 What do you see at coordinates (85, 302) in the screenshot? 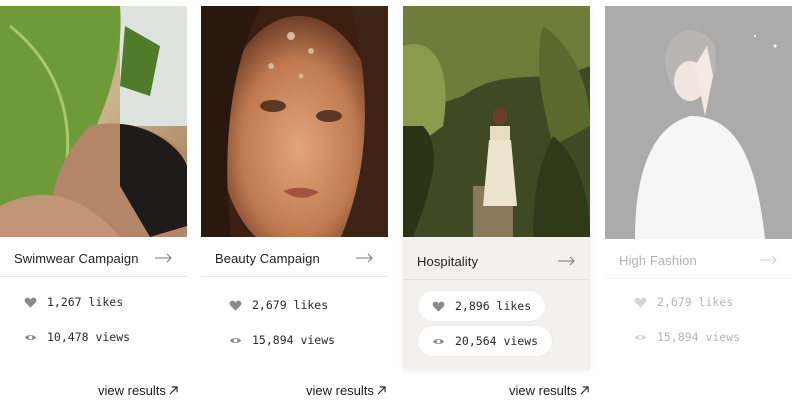
I see `likes-count: 1,267 likes` at bounding box center [85, 302].